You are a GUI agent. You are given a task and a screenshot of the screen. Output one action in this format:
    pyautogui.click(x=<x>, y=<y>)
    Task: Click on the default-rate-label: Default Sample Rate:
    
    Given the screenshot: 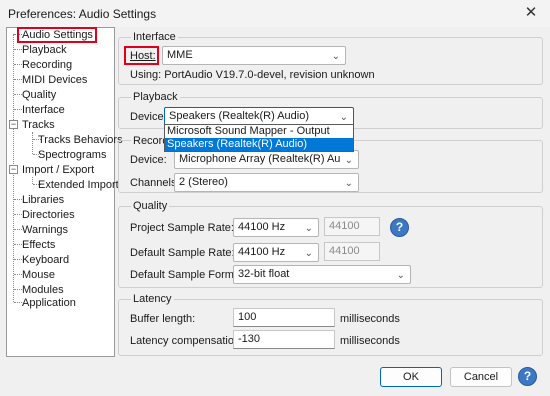 What is the action you would take?
    pyautogui.click(x=182, y=253)
    